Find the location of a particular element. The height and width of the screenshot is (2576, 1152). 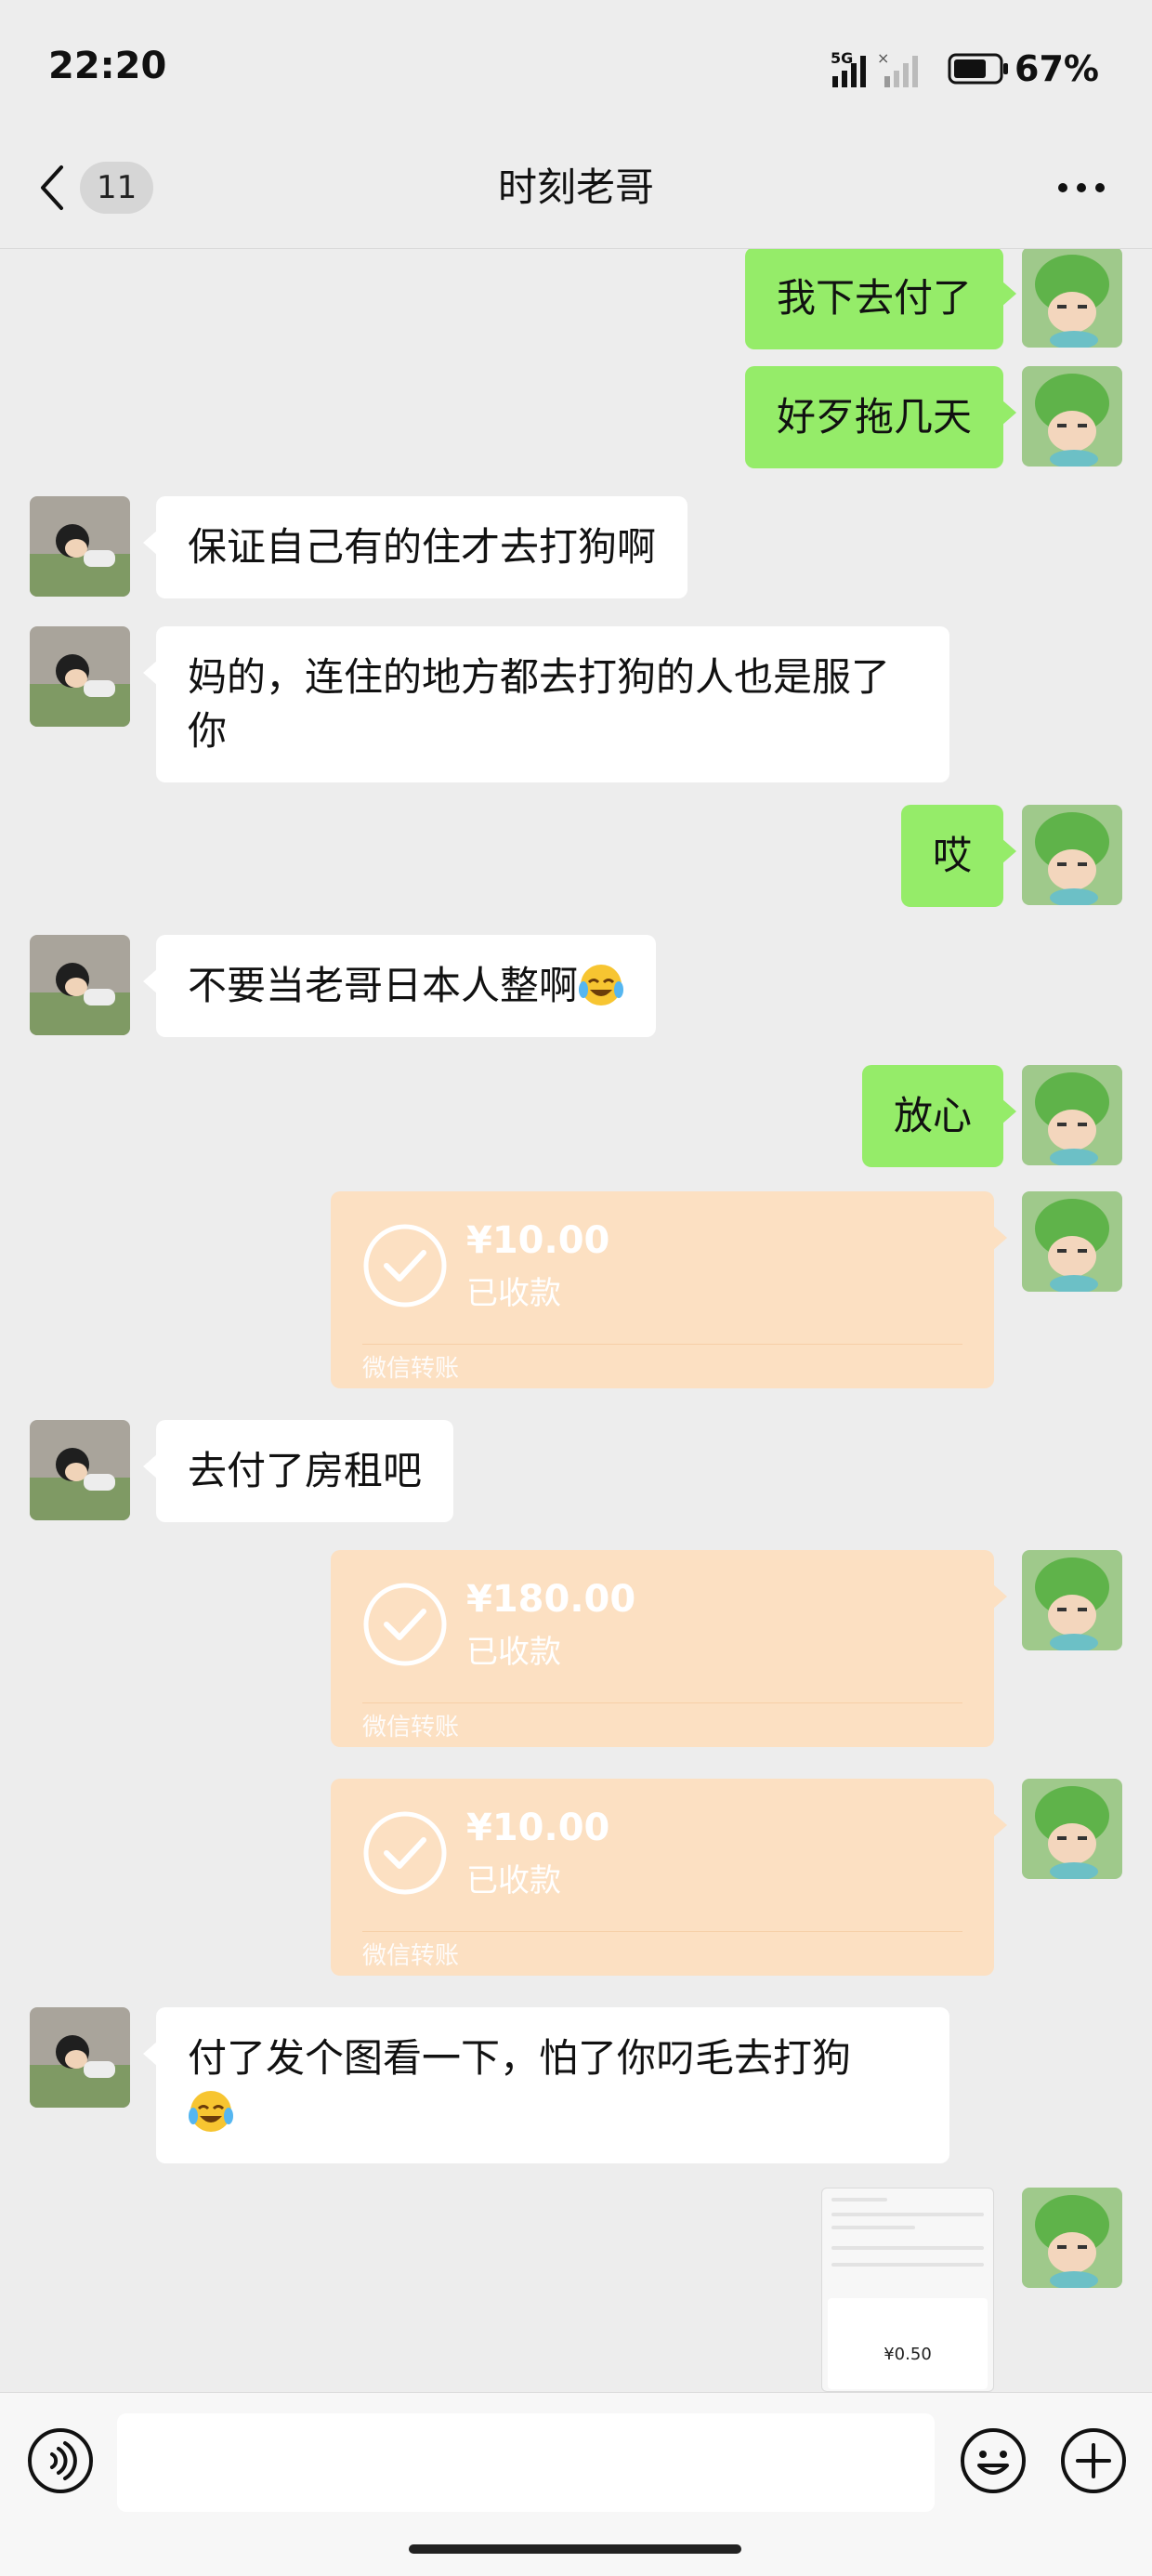

message-bubble-incoming: 不要当老哥日本人整啊 is located at coordinates (399, 986).